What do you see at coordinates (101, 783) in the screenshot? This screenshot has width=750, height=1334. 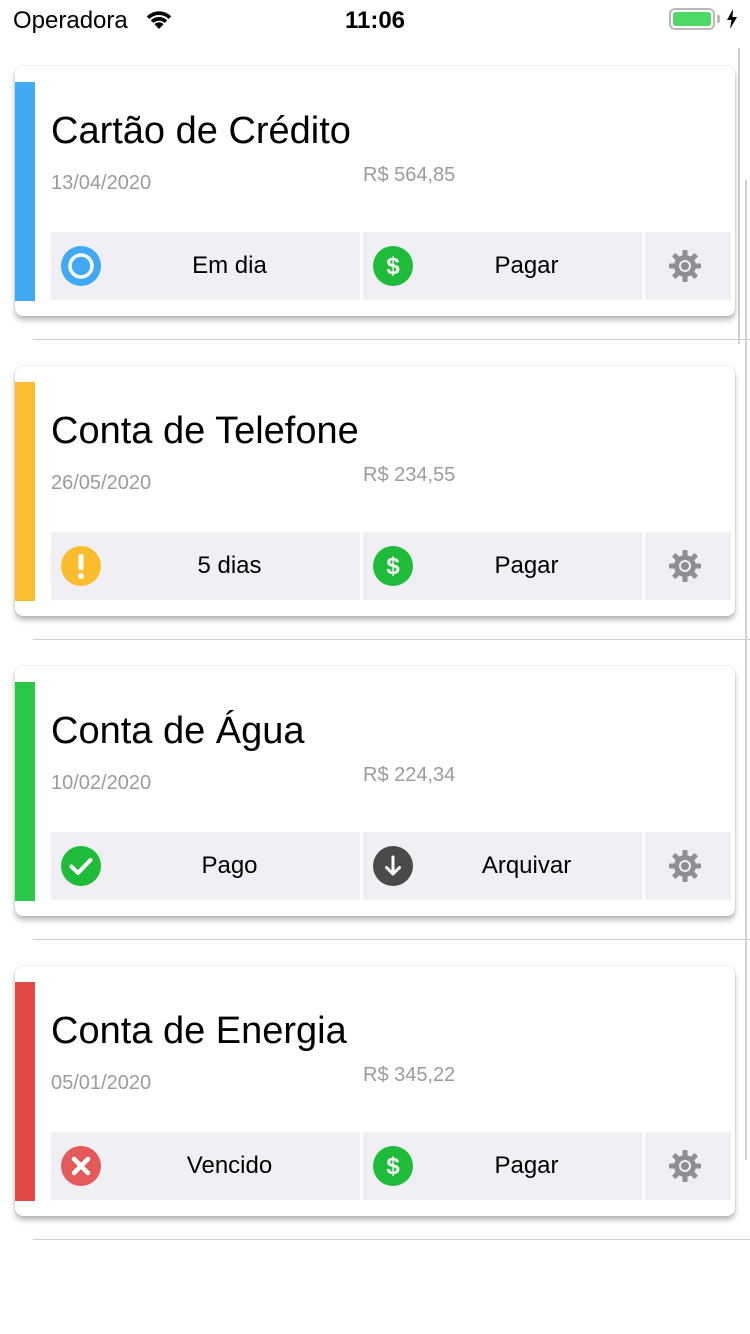 I see `bill-date: 10/02/2020` at bounding box center [101, 783].